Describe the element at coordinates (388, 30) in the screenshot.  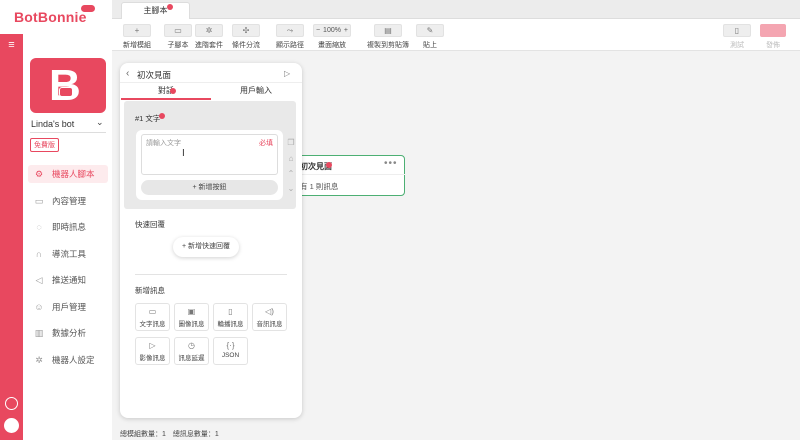
I see `clipboard-icon: ▤` at that location.